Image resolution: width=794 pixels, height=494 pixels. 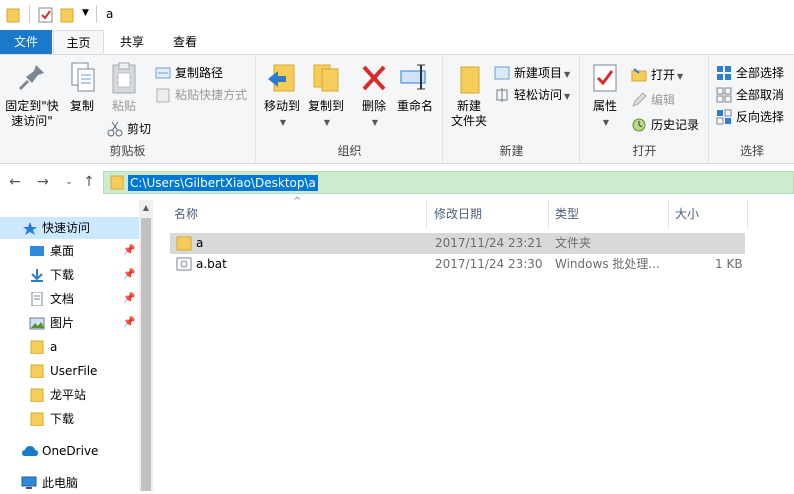 What do you see at coordinates (573, 243) in the screenshot?
I see `file-type: 文件夹` at bounding box center [573, 243].